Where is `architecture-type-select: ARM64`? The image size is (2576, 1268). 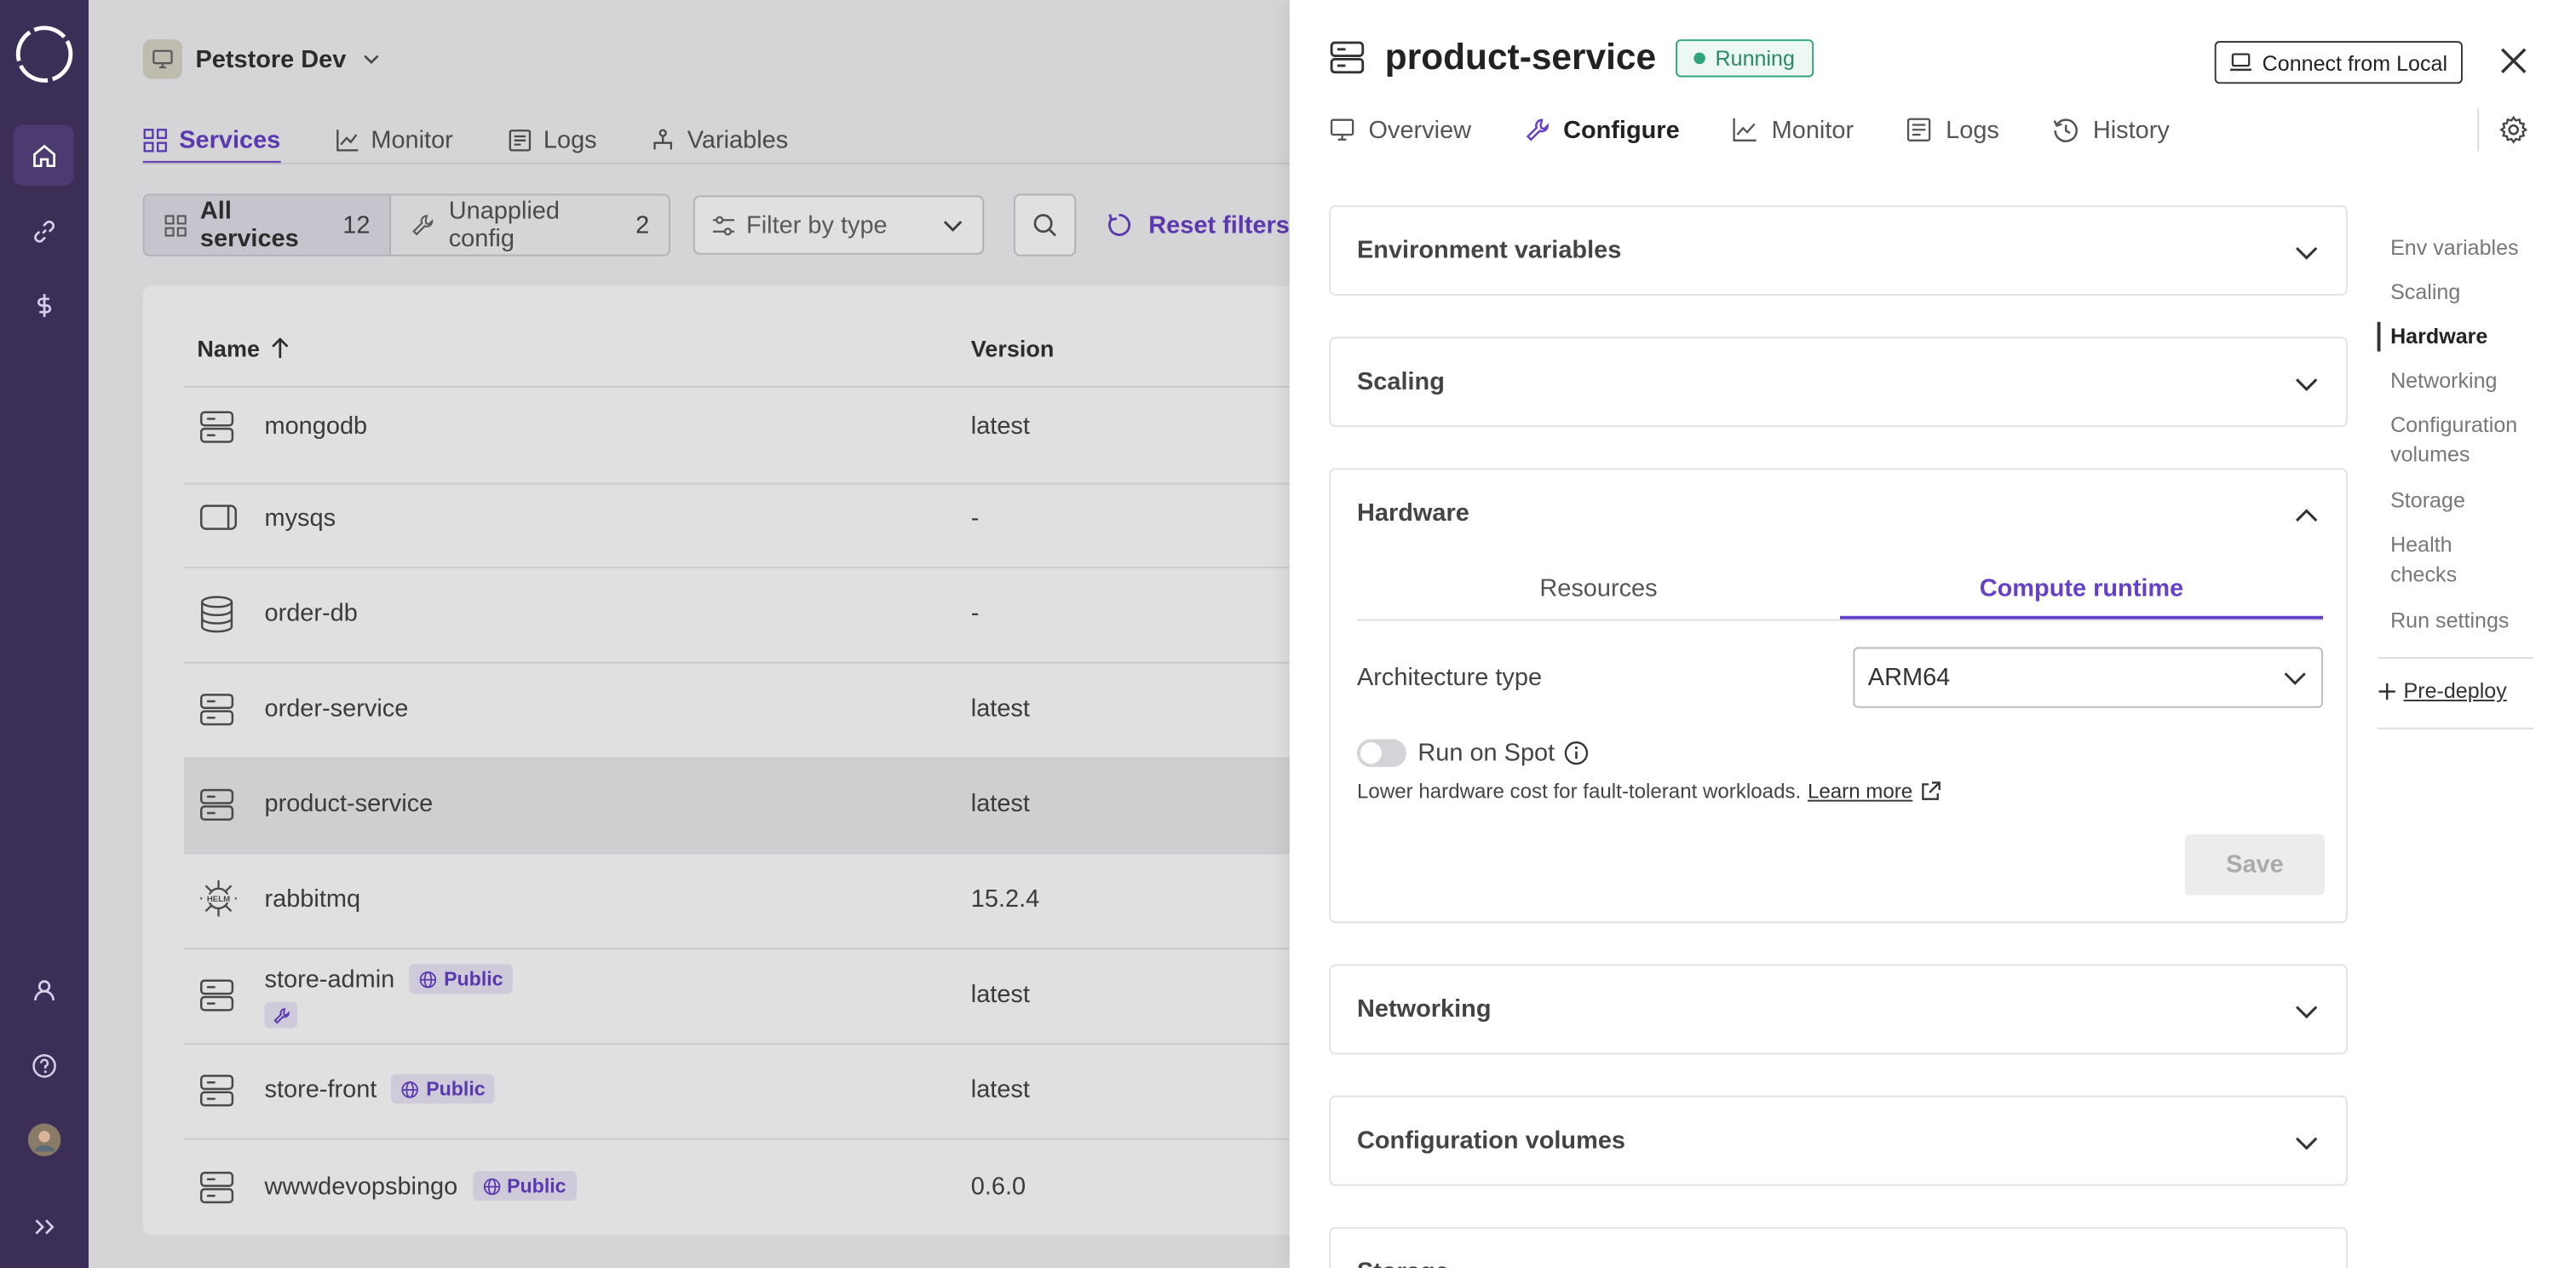 architecture-type-select: ARM64 is located at coordinates (2088, 677).